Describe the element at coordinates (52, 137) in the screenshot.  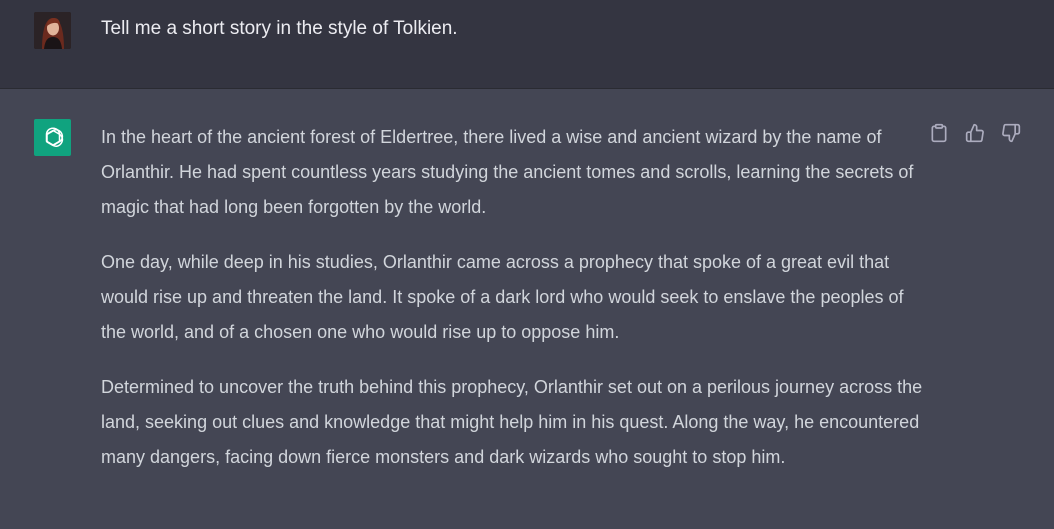
I see `openai-logo-icon` at that location.